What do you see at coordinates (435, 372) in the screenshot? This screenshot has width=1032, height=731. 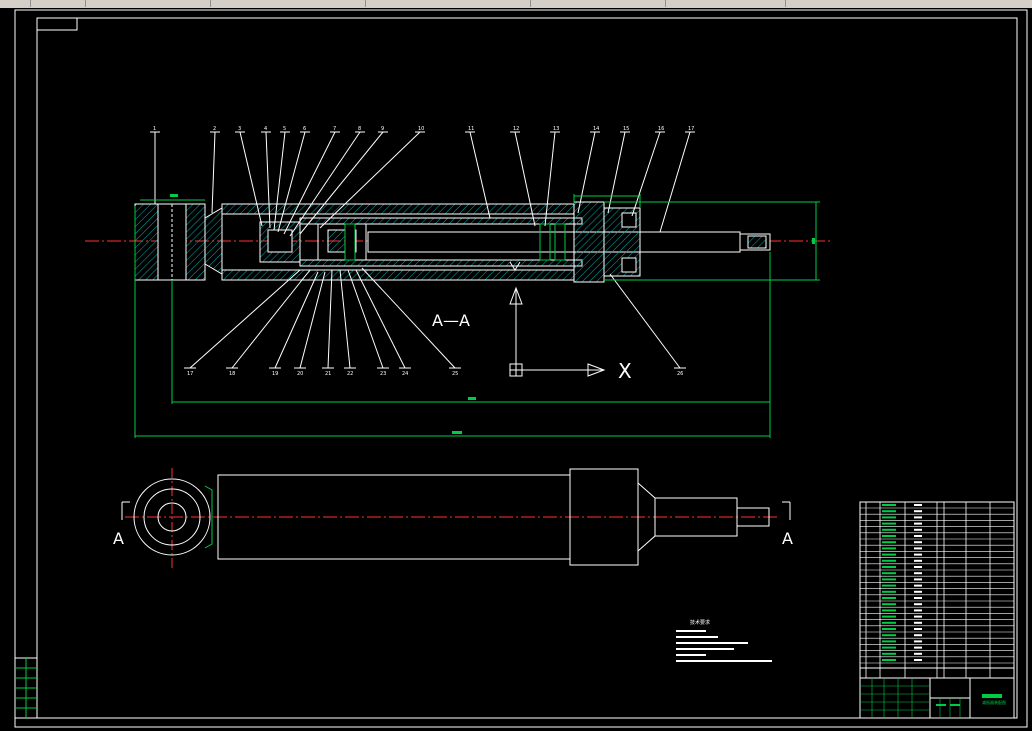 I see `balloons-bottom: 17 18 19 20 21 22 23 24 25 26` at bounding box center [435, 372].